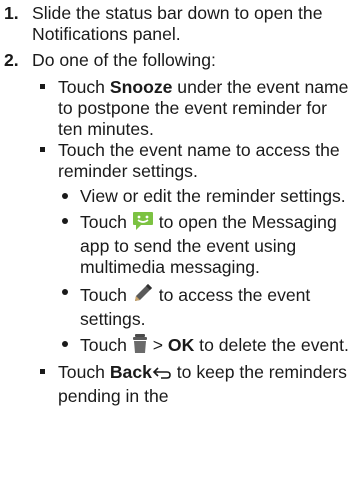 The image size is (355, 497). I want to click on item-text: to delete the event., so click(271, 345).